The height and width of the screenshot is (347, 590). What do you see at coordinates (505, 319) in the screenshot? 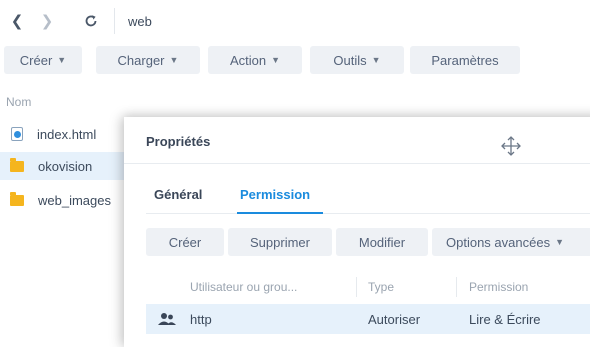
I see `permission-cell: Lire & Écrire` at bounding box center [505, 319].